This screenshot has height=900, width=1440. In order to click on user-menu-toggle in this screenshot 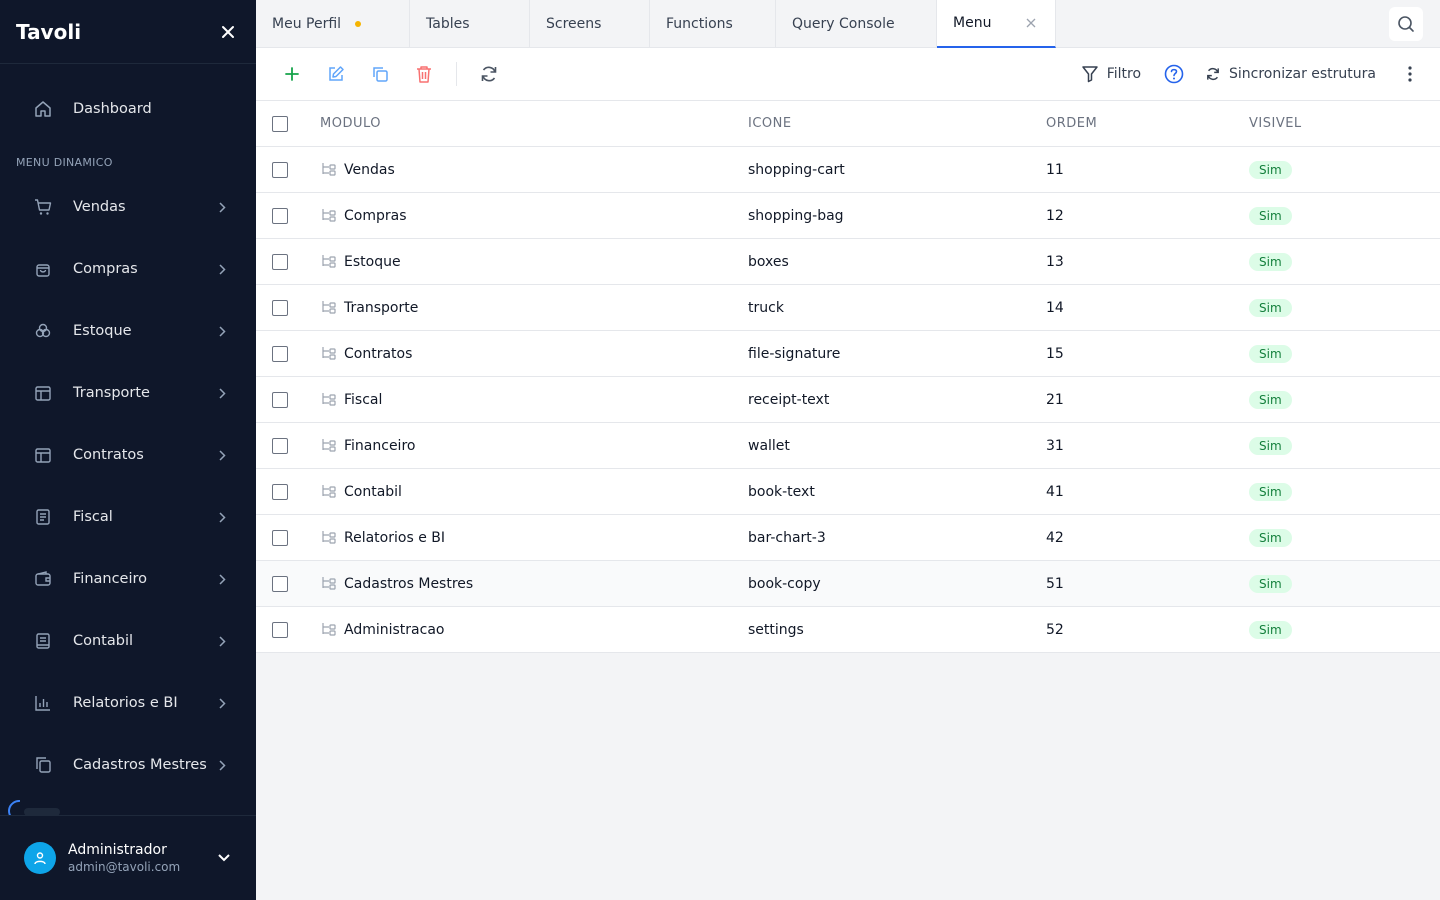, I will do `click(224, 858)`.